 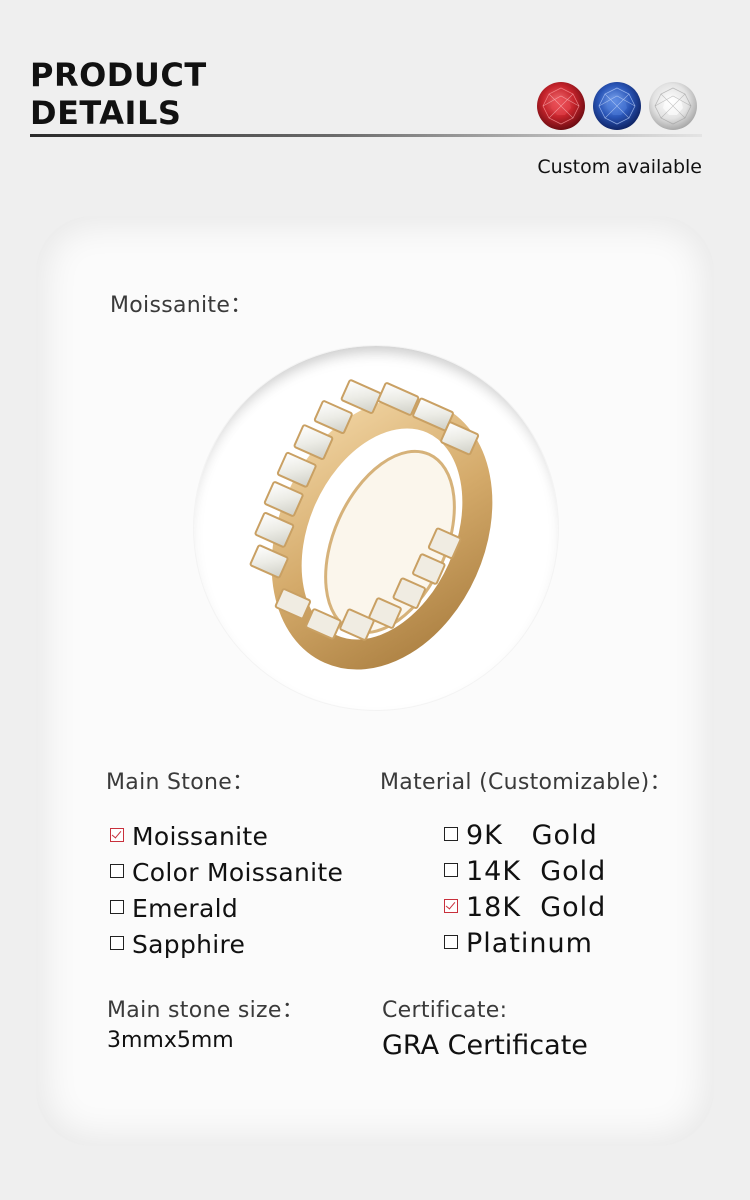 I want to click on custom-available-label: Custom available, so click(x=619, y=167).